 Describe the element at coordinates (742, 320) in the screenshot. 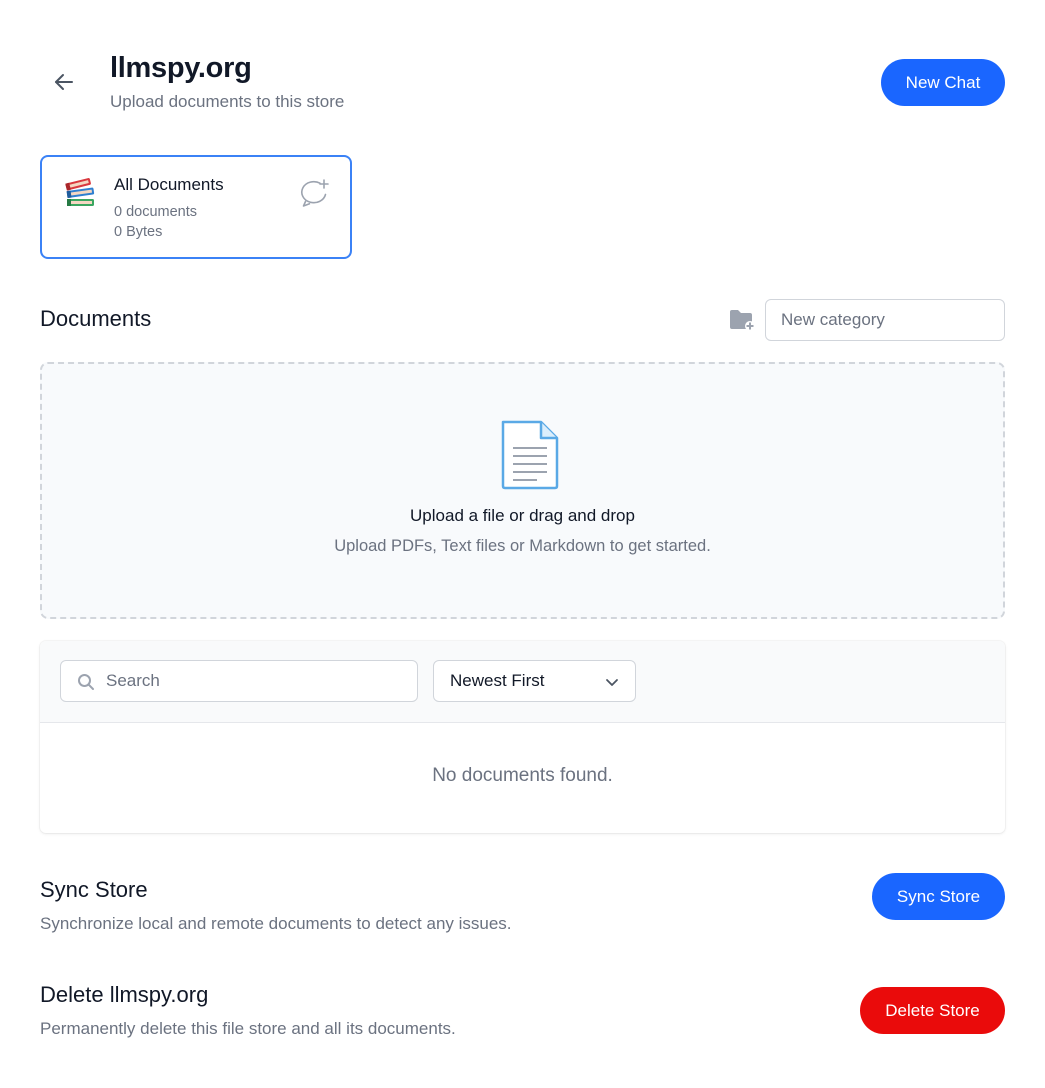

I see `folder-plus-icon` at that location.